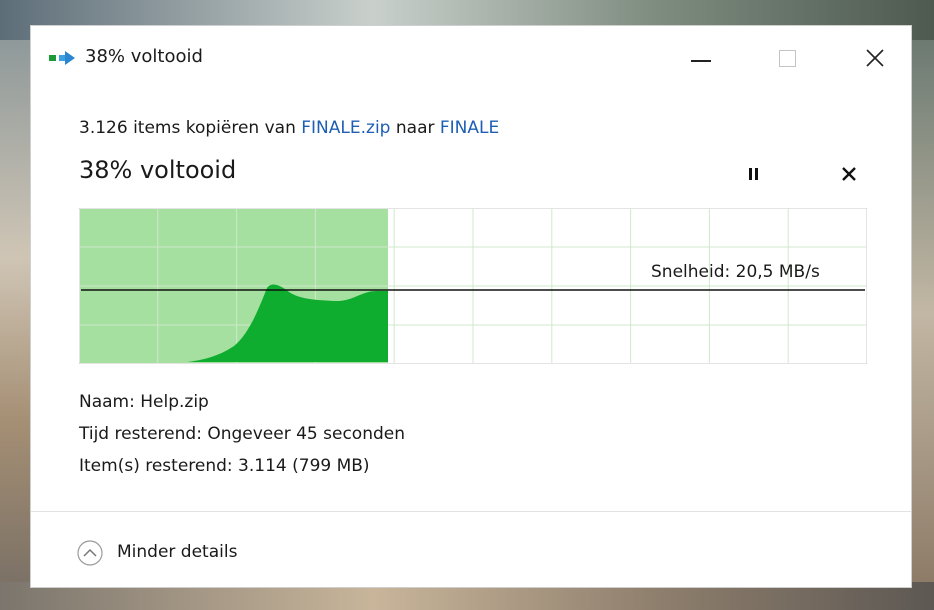  What do you see at coordinates (15, 312) in the screenshot?
I see `desktop-background-left` at bounding box center [15, 312].